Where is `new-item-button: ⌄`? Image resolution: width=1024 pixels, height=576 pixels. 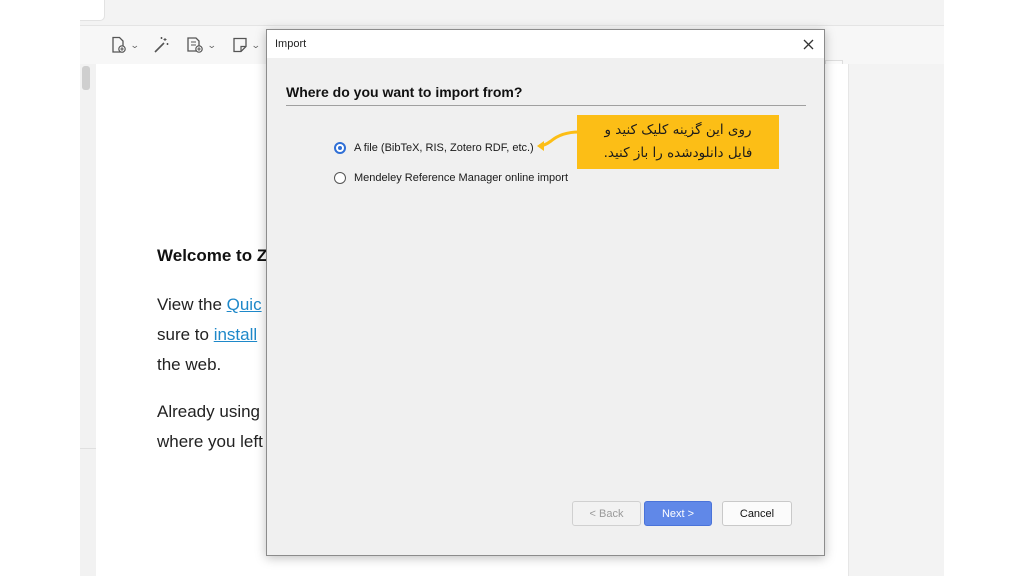
new-item-button: ⌄ is located at coordinates (125, 45).